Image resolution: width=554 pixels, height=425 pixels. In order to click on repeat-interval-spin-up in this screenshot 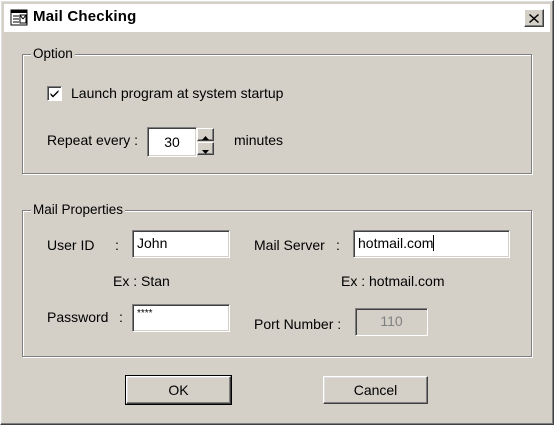, I will do `click(205, 134)`.